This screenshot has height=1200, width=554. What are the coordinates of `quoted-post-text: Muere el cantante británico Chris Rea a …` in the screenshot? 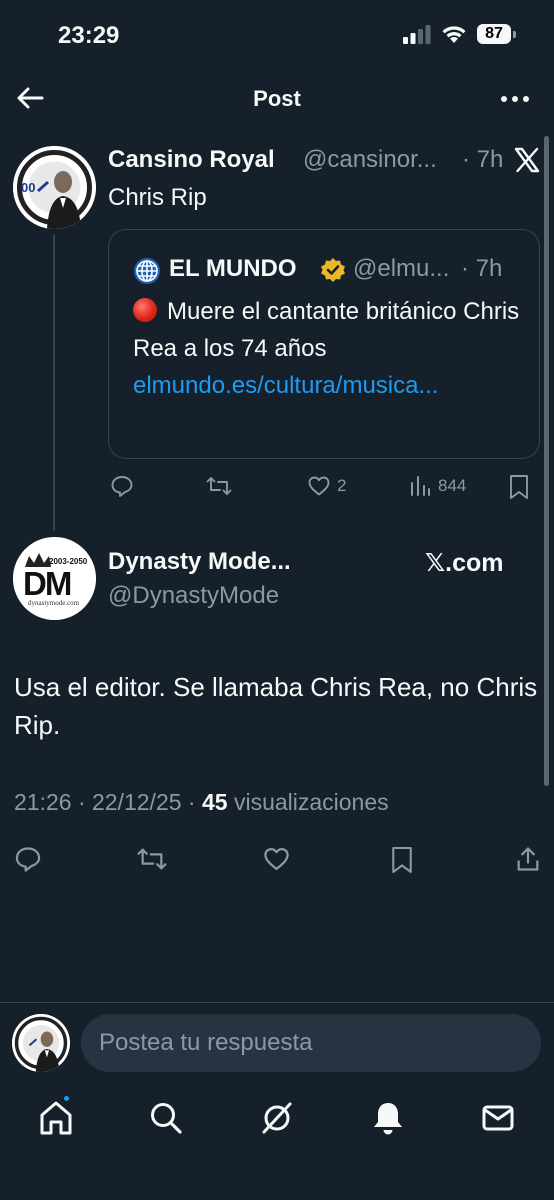 It's located at (328, 348).